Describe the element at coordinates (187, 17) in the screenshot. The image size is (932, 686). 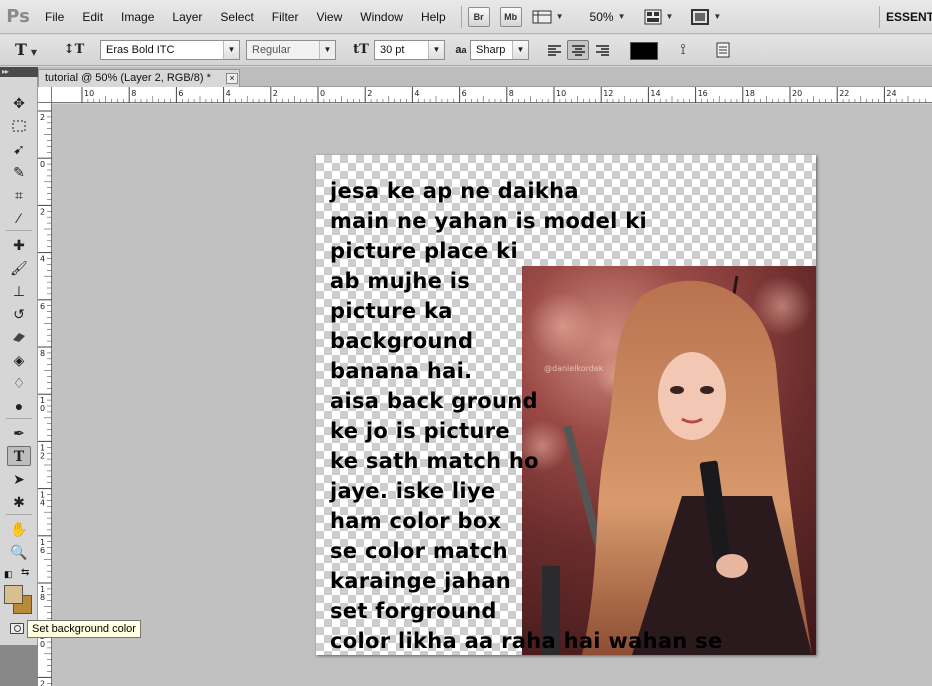
I see `menu-layer: Layer` at that location.